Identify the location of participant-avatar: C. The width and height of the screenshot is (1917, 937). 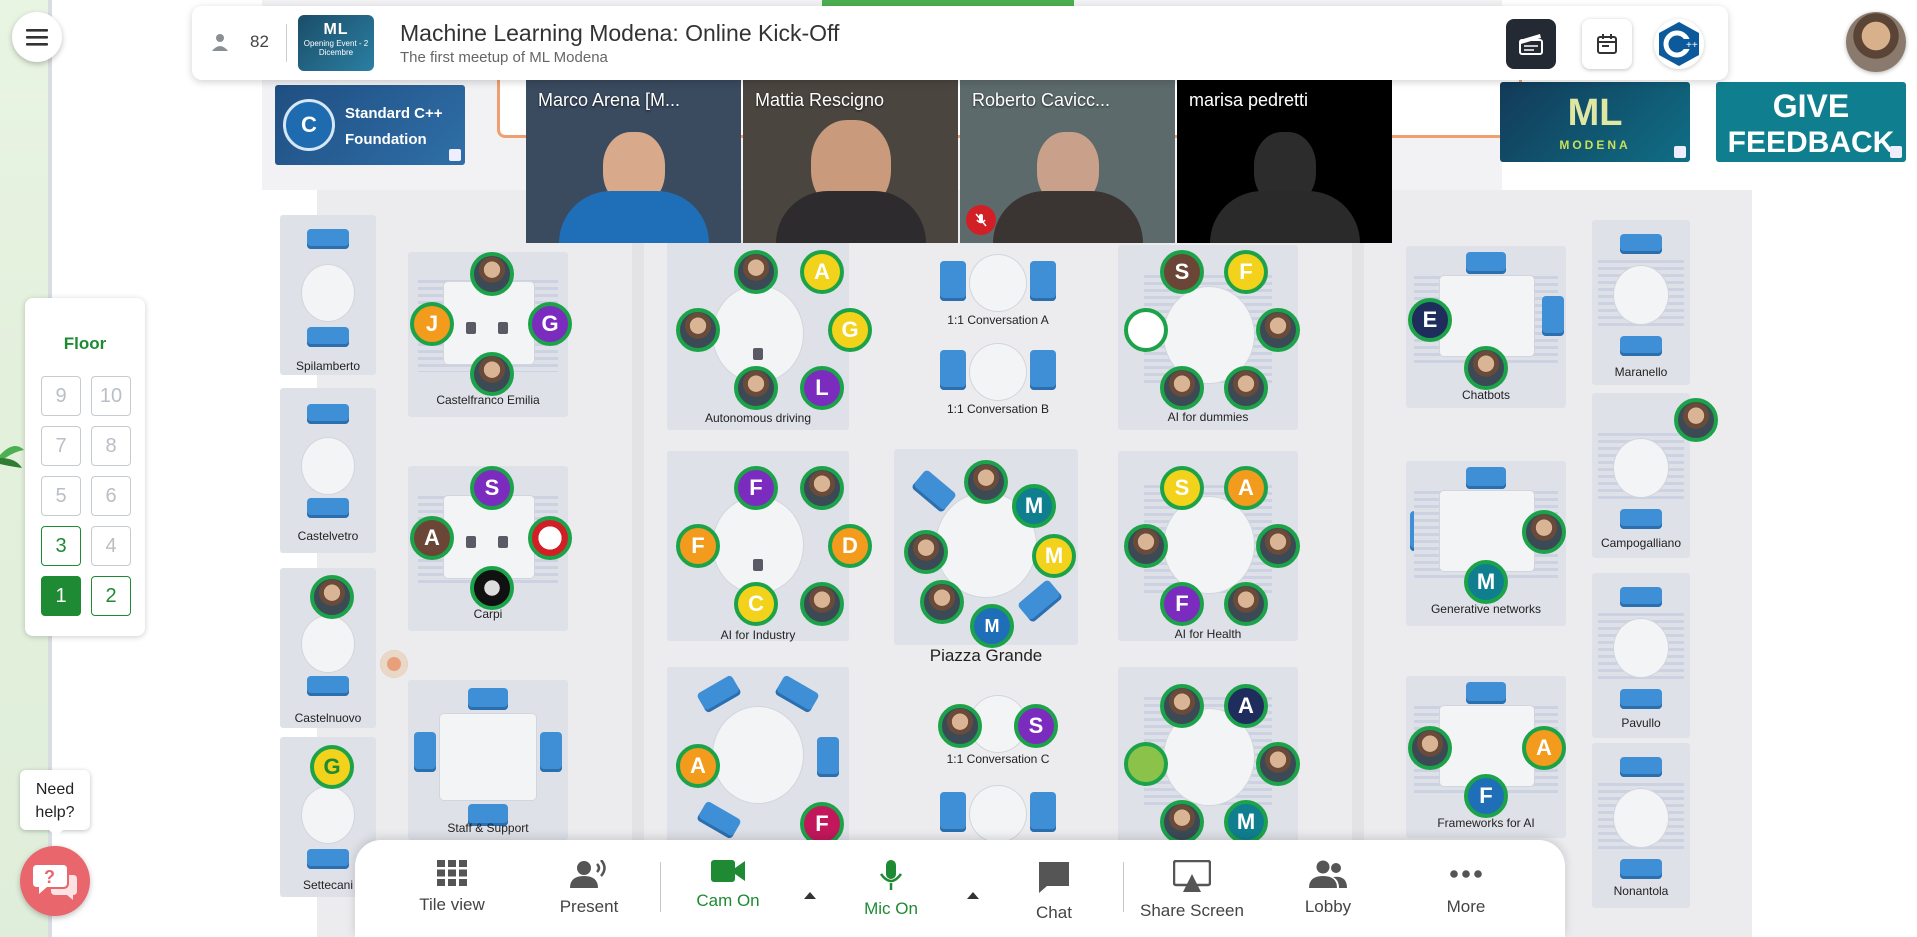
(756, 604).